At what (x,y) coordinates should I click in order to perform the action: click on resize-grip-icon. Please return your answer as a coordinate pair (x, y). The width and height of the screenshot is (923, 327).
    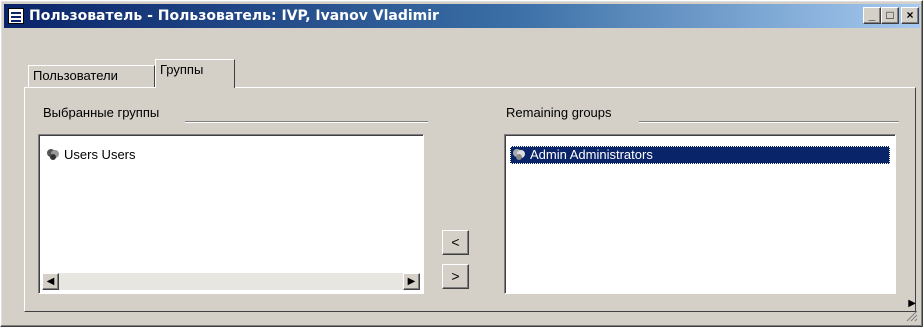
    Looking at the image, I should click on (912, 316).